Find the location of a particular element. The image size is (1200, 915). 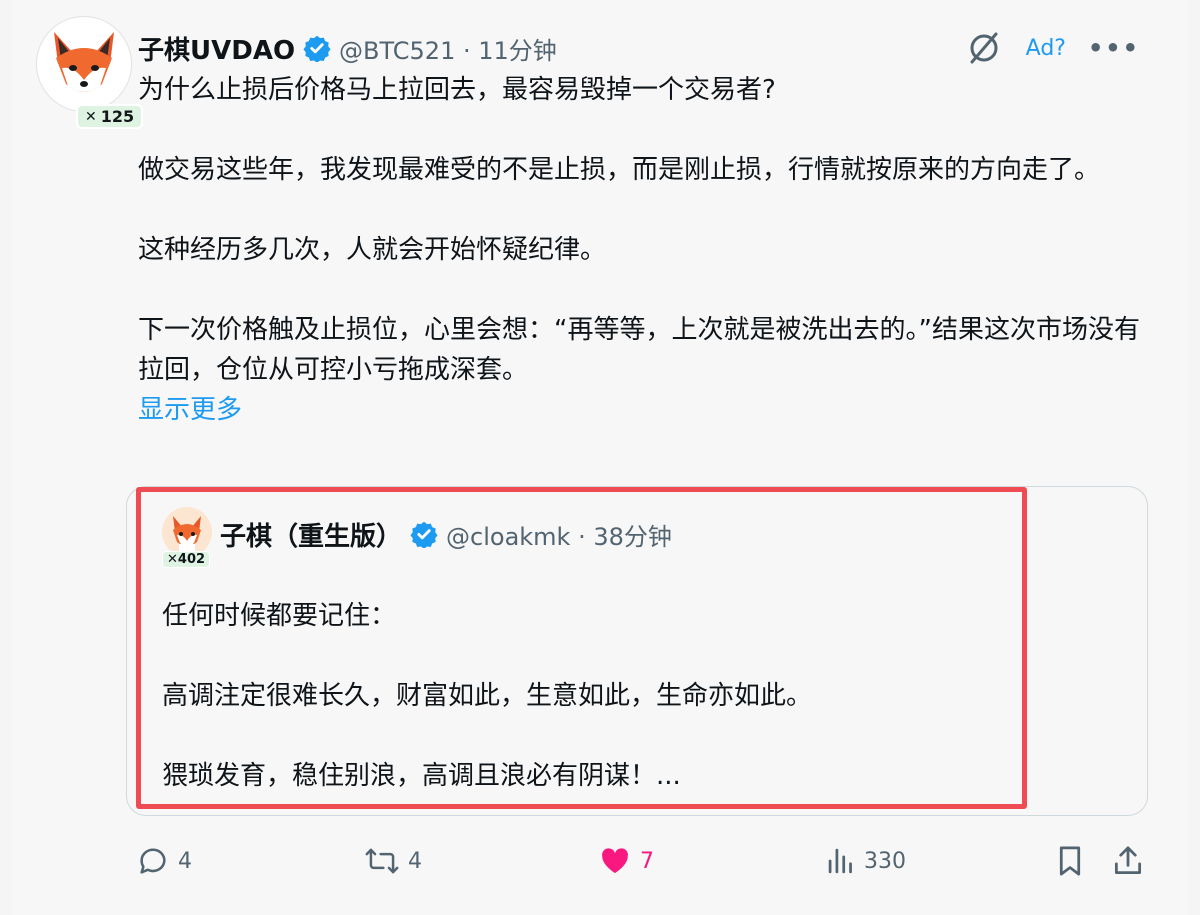

retweet-button: 4 is located at coordinates (393, 861).